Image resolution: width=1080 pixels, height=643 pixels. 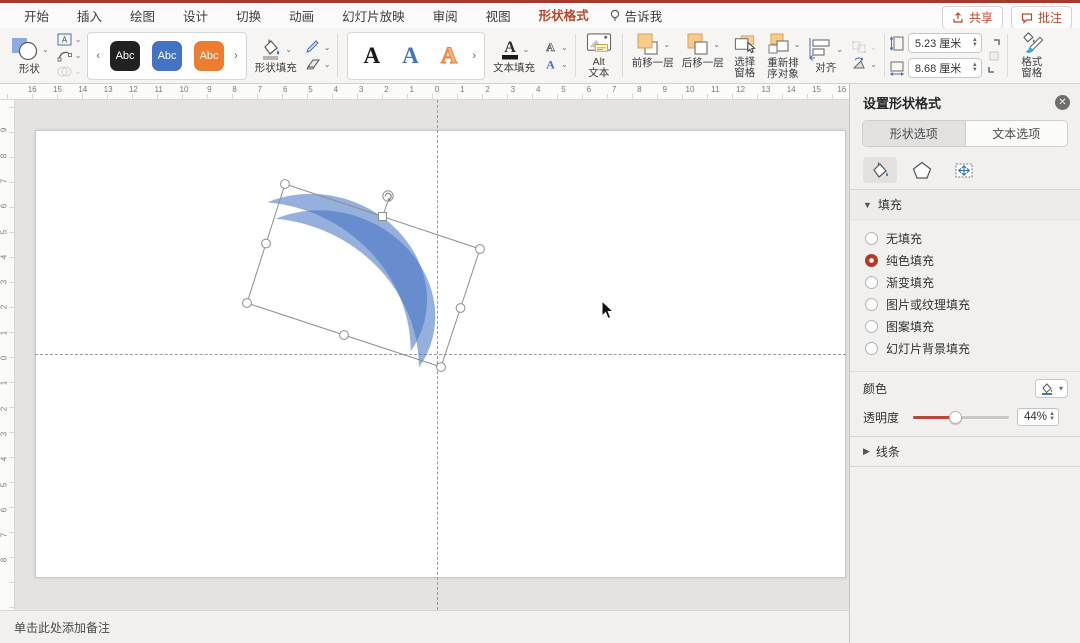 I want to click on outline-pen-icon, so click(x=312, y=46).